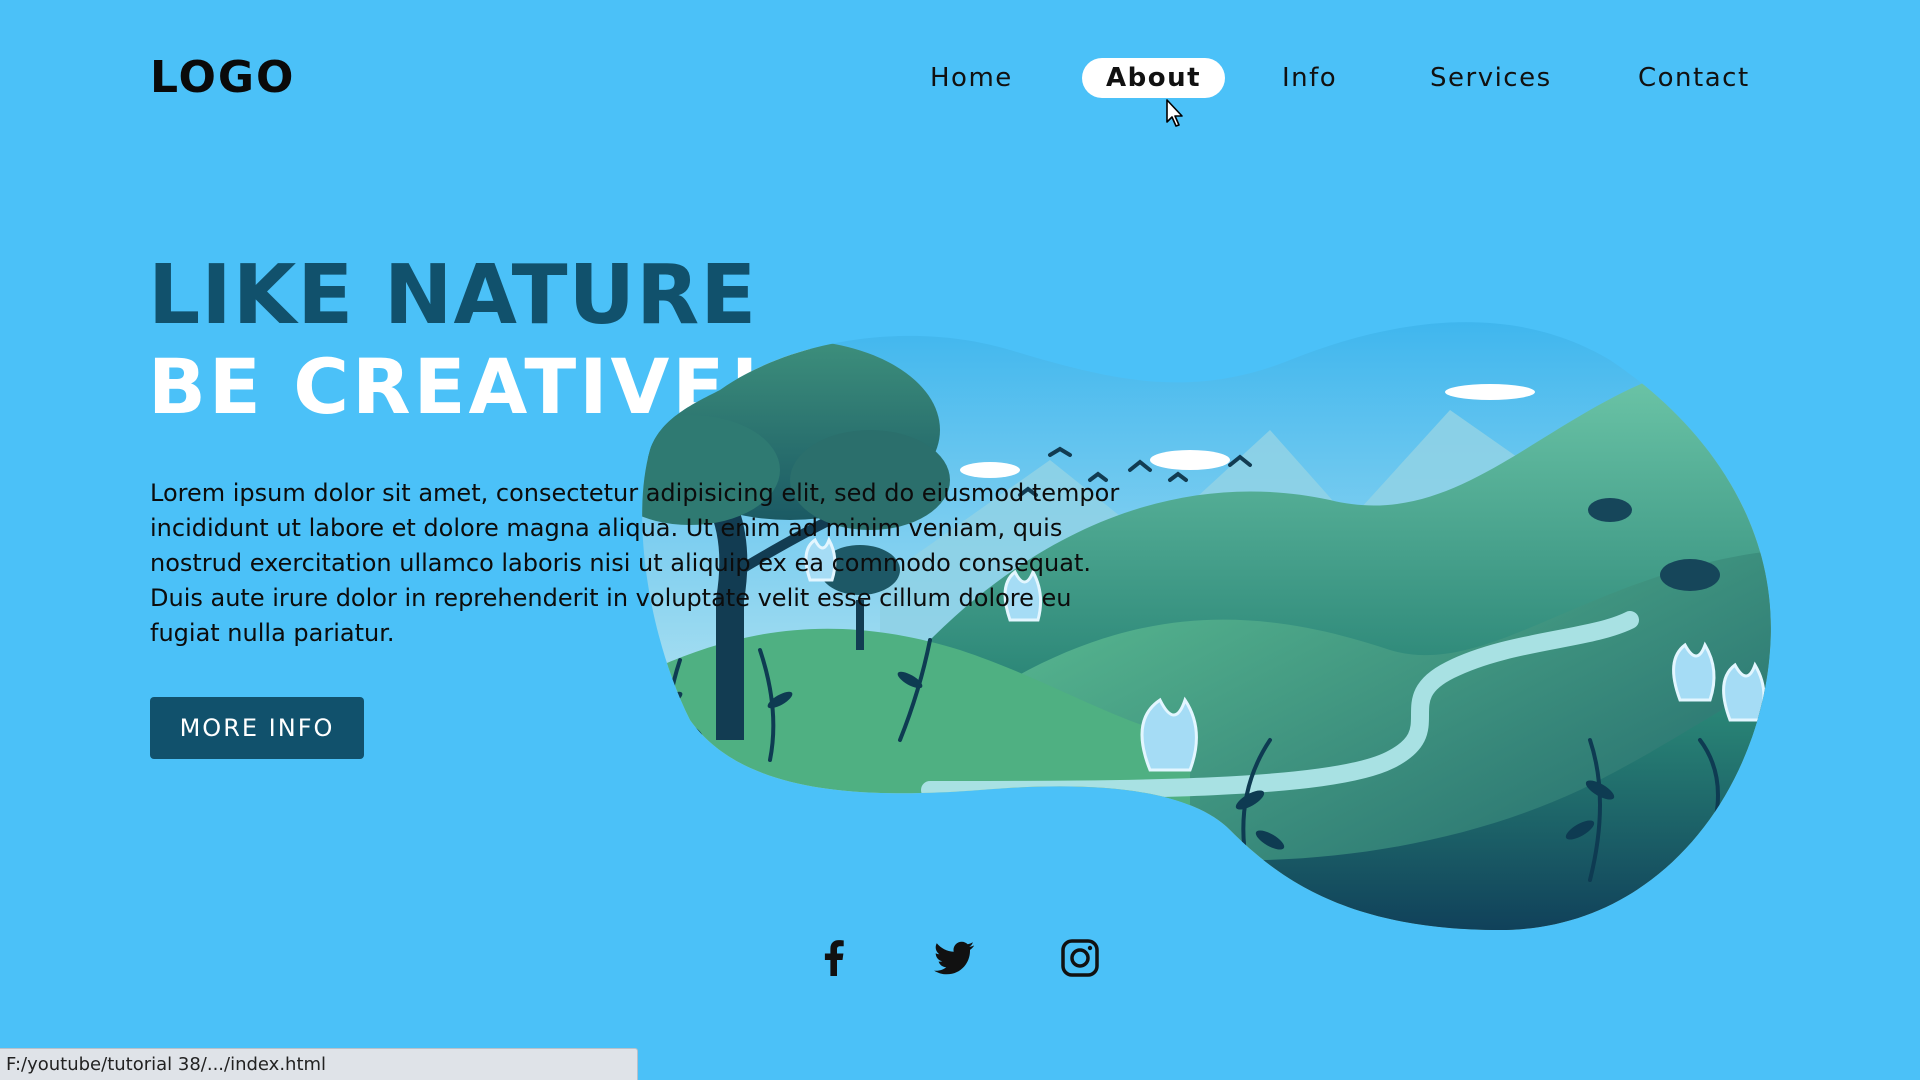  What do you see at coordinates (1174, 113) in the screenshot?
I see `mouse-cursor-icon` at bounding box center [1174, 113].